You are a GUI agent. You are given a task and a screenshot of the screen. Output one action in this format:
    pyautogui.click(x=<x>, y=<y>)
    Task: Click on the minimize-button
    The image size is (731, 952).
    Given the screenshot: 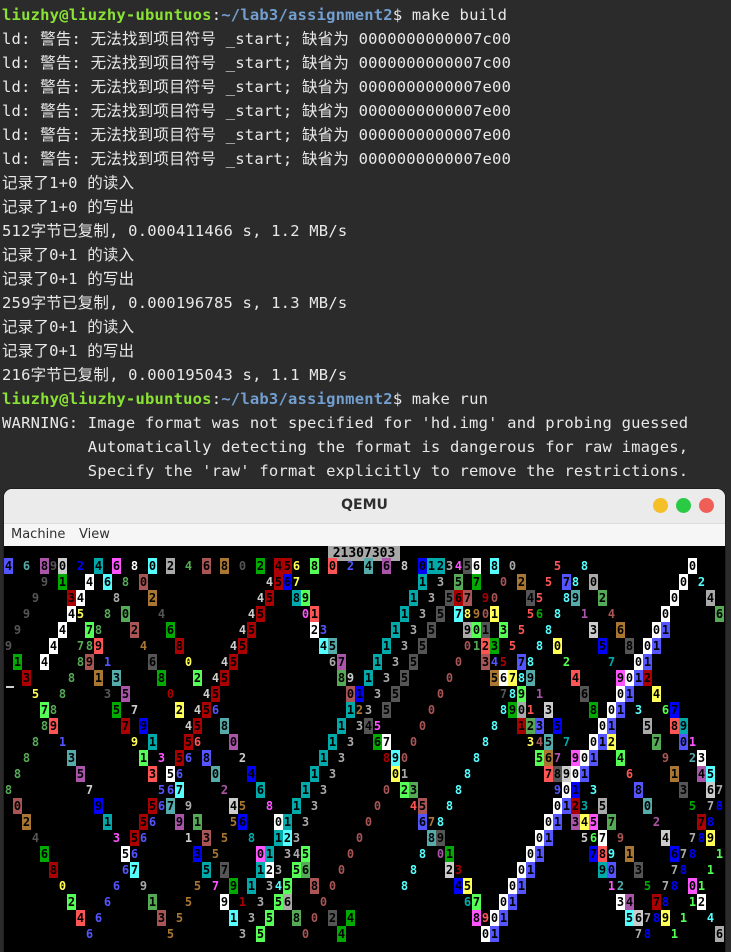 What is the action you would take?
    pyautogui.click(x=660, y=505)
    